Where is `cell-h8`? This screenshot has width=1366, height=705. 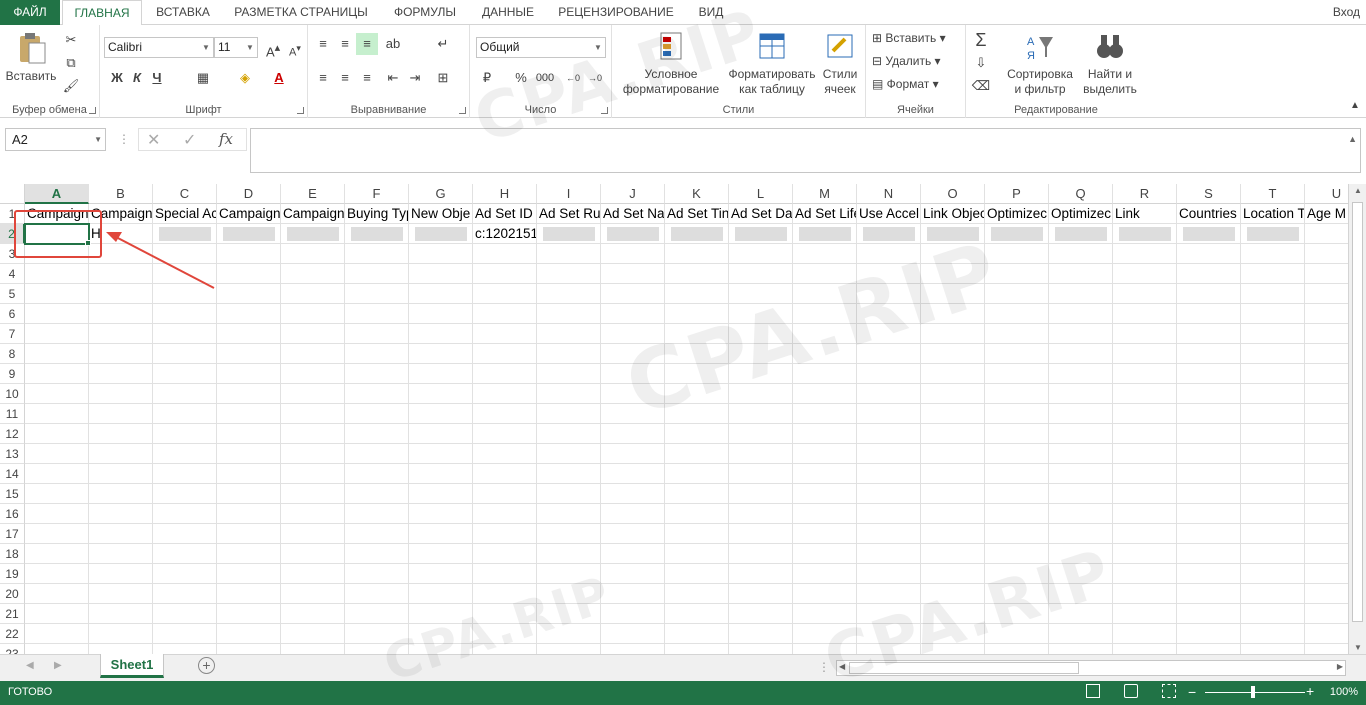 cell-h8 is located at coordinates (505, 354).